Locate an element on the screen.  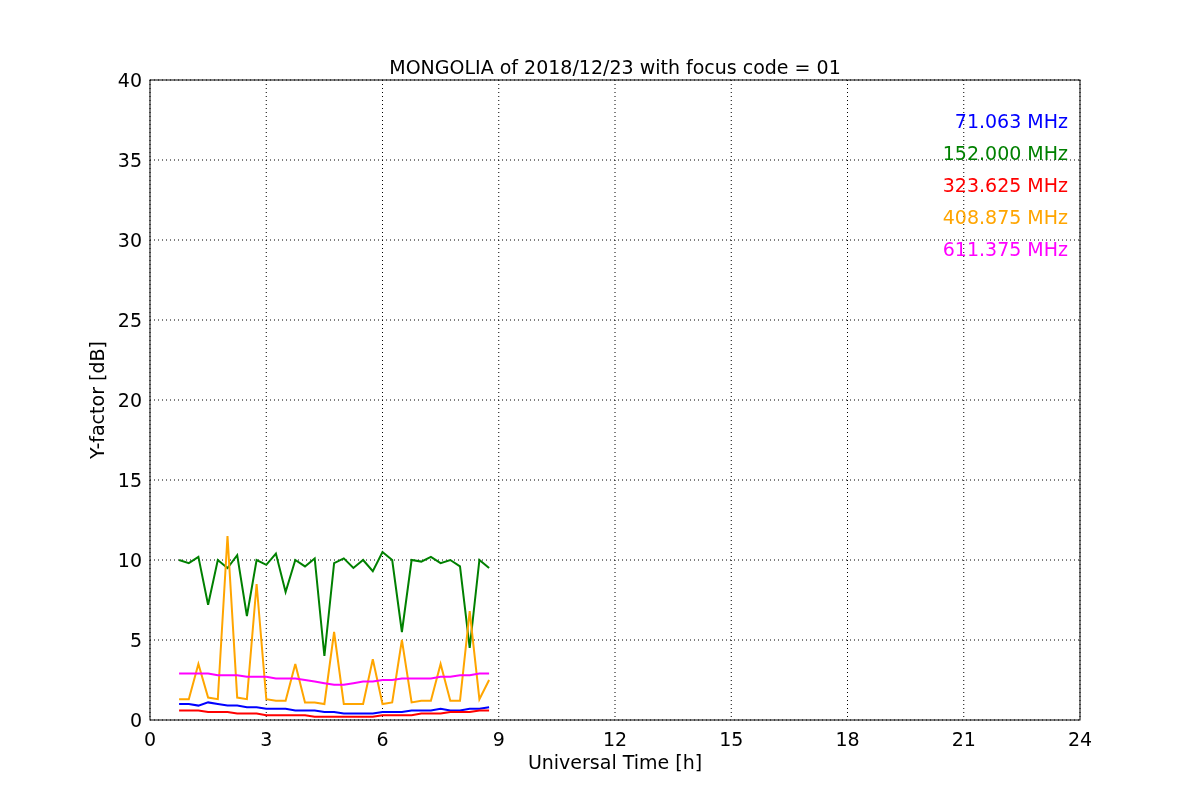
tick-label: 10 is located at coordinates (129, 560).